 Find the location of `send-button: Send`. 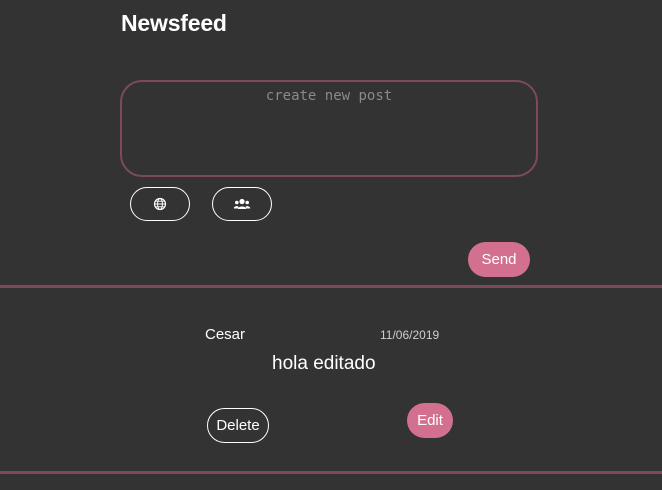

send-button: Send is located at coordinates (499, 259).